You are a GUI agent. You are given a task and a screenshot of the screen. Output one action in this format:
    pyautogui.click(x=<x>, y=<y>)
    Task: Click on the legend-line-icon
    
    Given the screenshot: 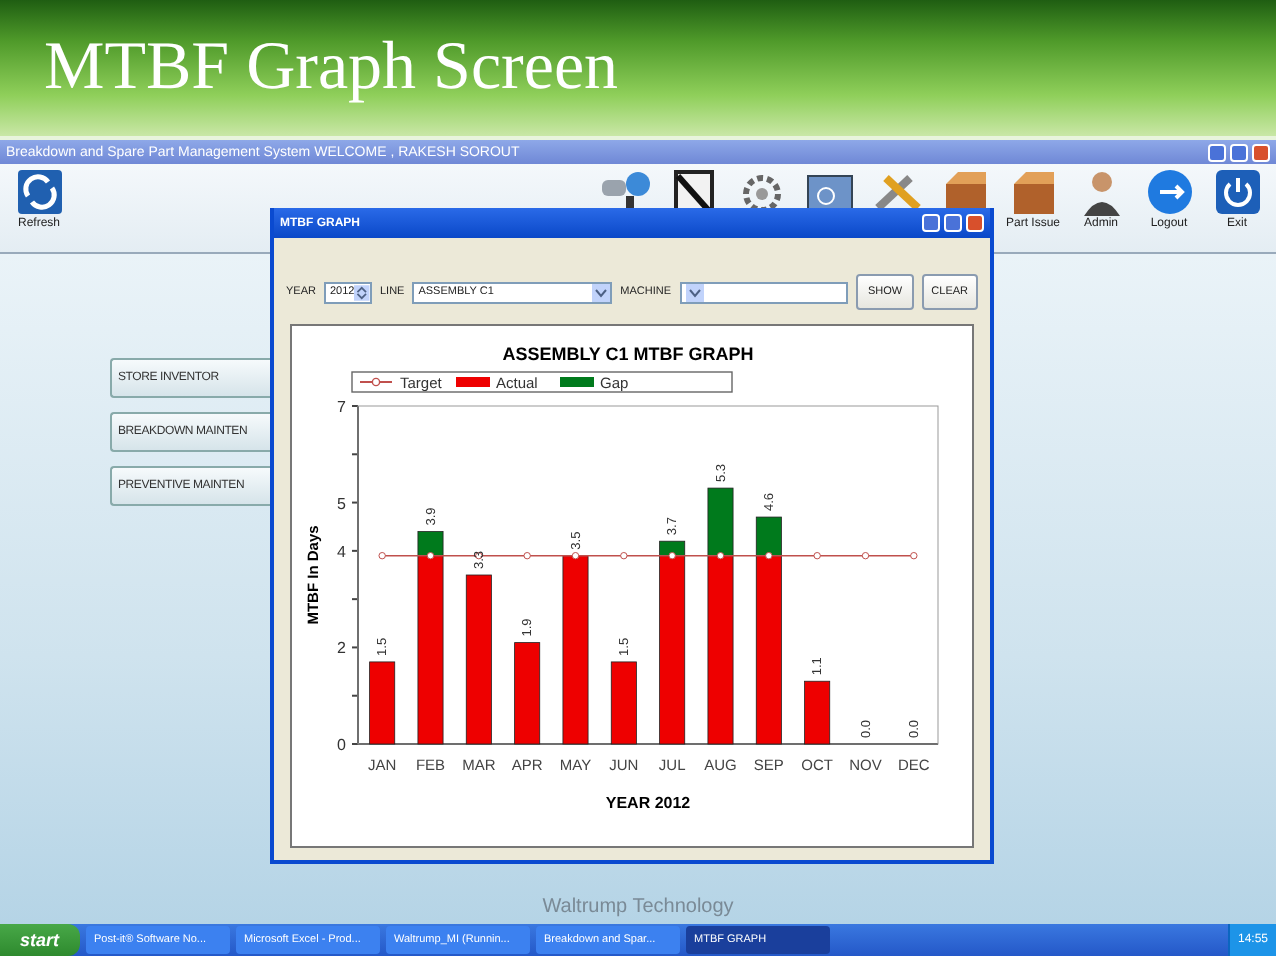 What is the action you would take?
    pyautogui.click(x=376, y=382)
    